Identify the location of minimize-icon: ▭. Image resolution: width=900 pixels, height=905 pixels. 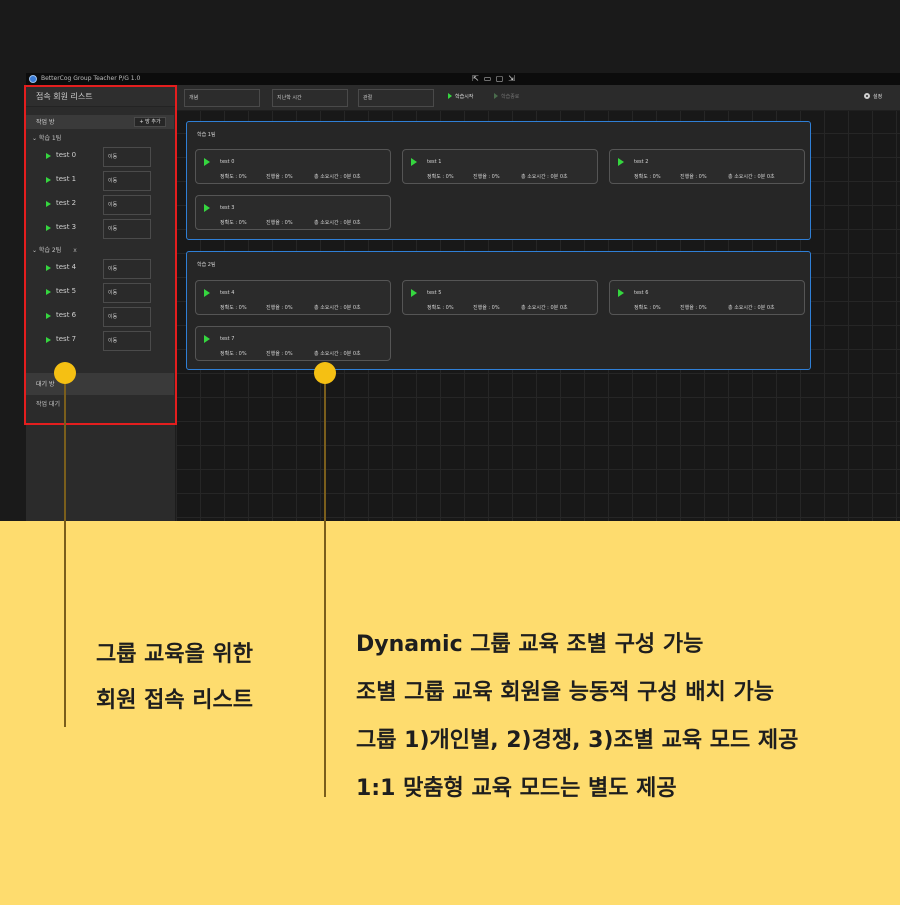
(487, 78).